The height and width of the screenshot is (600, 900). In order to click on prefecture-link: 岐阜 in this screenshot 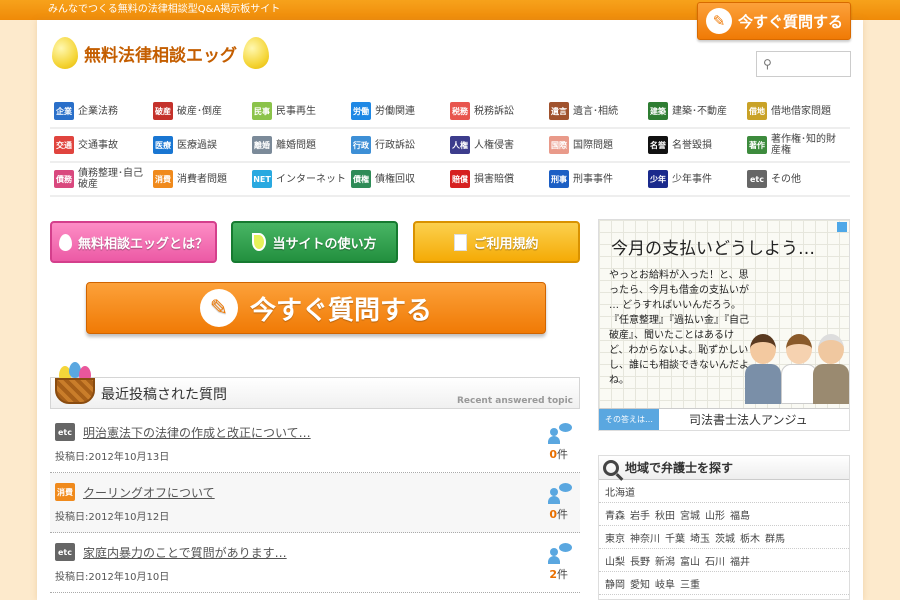, I will do `click(665, 583)`.